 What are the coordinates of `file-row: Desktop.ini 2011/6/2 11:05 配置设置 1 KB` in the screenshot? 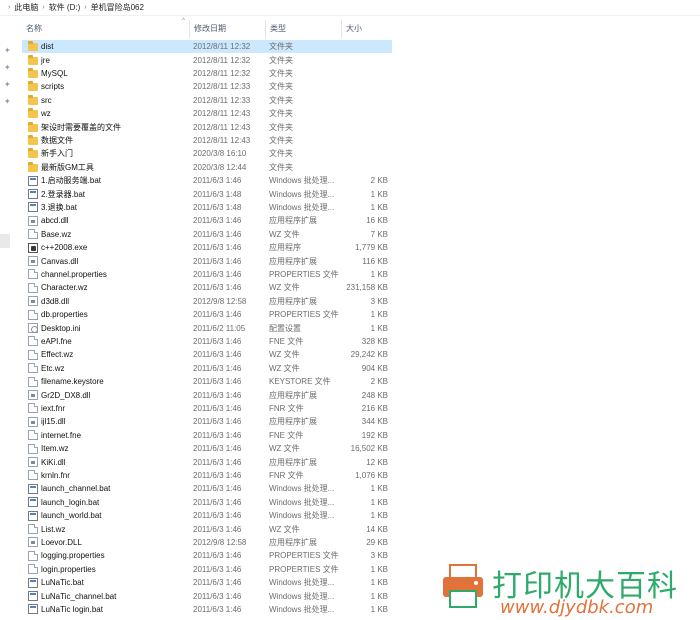 It's located at (207, 327).